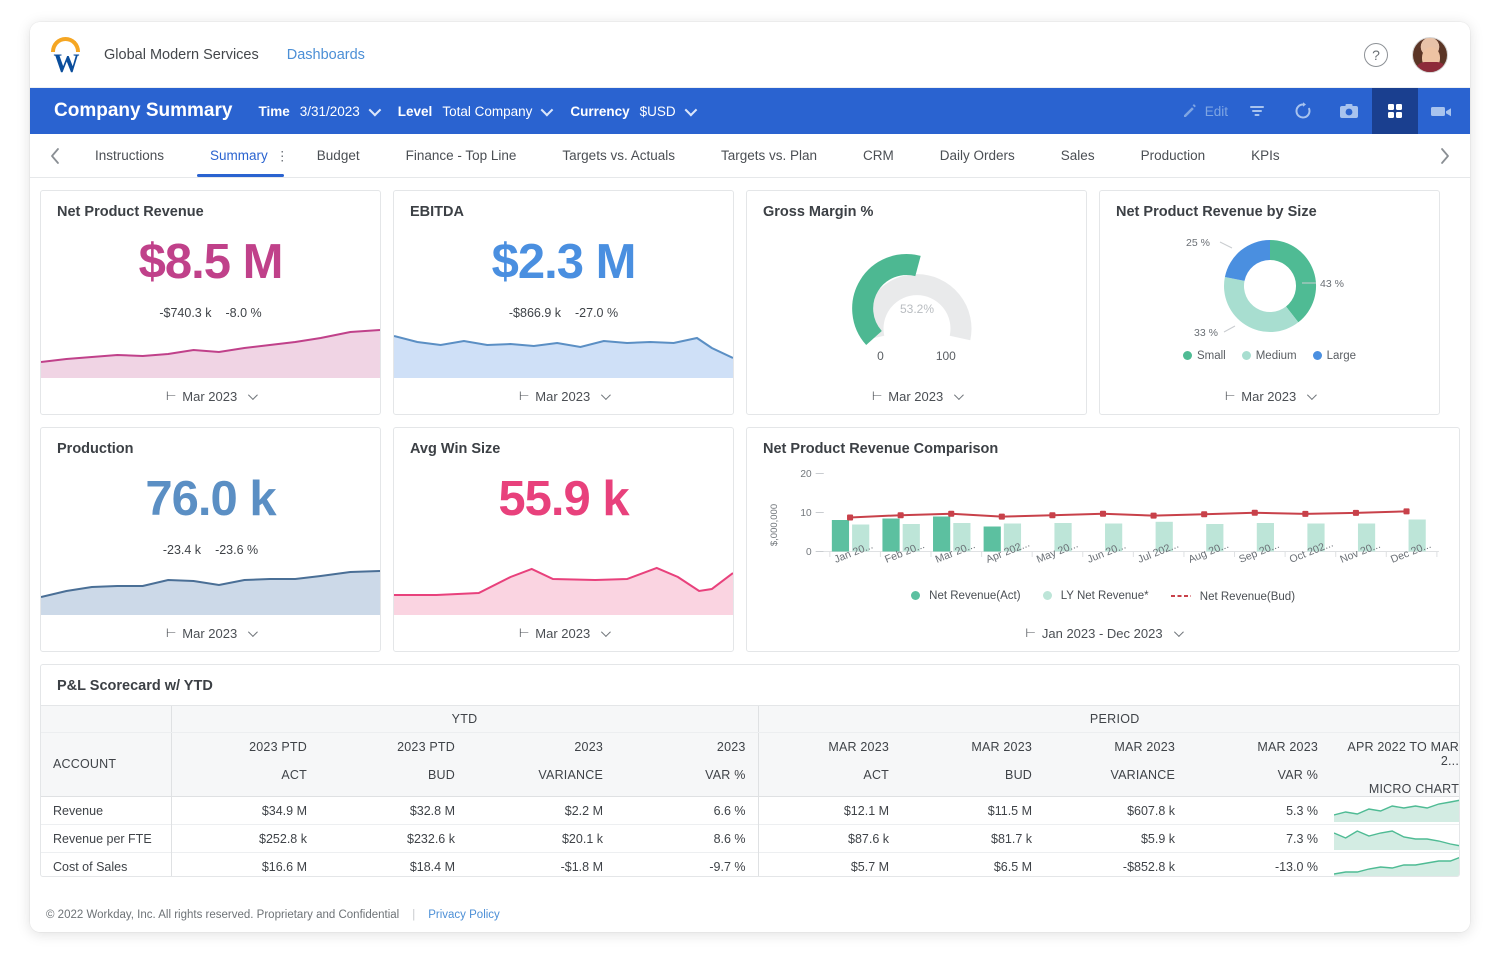 This screenshot has width=1500, height=962. I want to click on col-ytd-variance: 2023 VARIANCE, so click(541, 764).